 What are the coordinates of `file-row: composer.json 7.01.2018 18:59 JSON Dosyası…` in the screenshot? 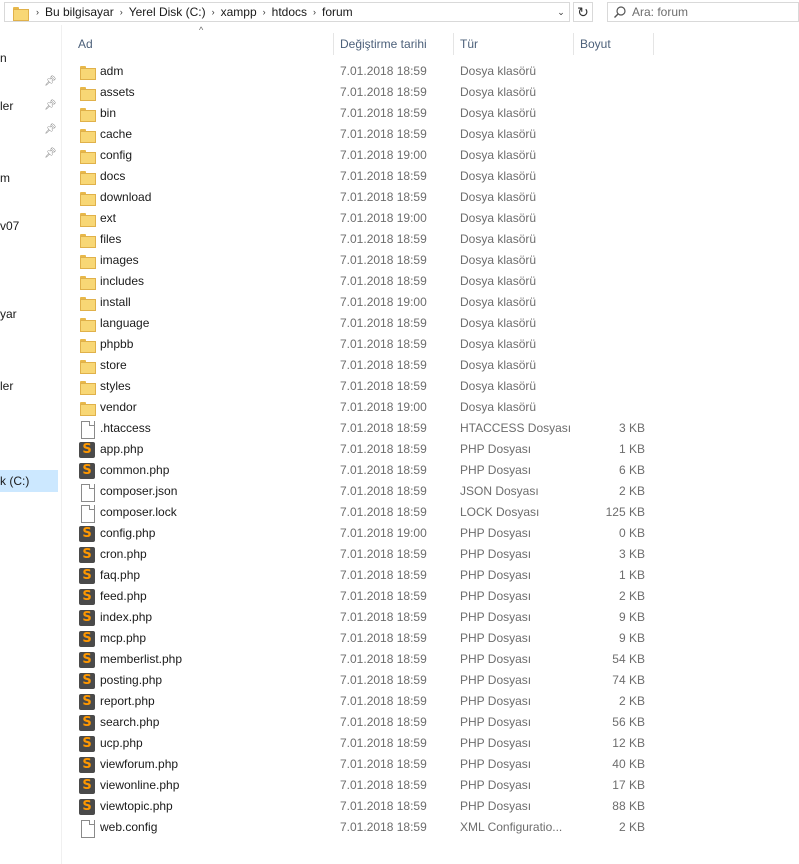 It's located at (430, 491).